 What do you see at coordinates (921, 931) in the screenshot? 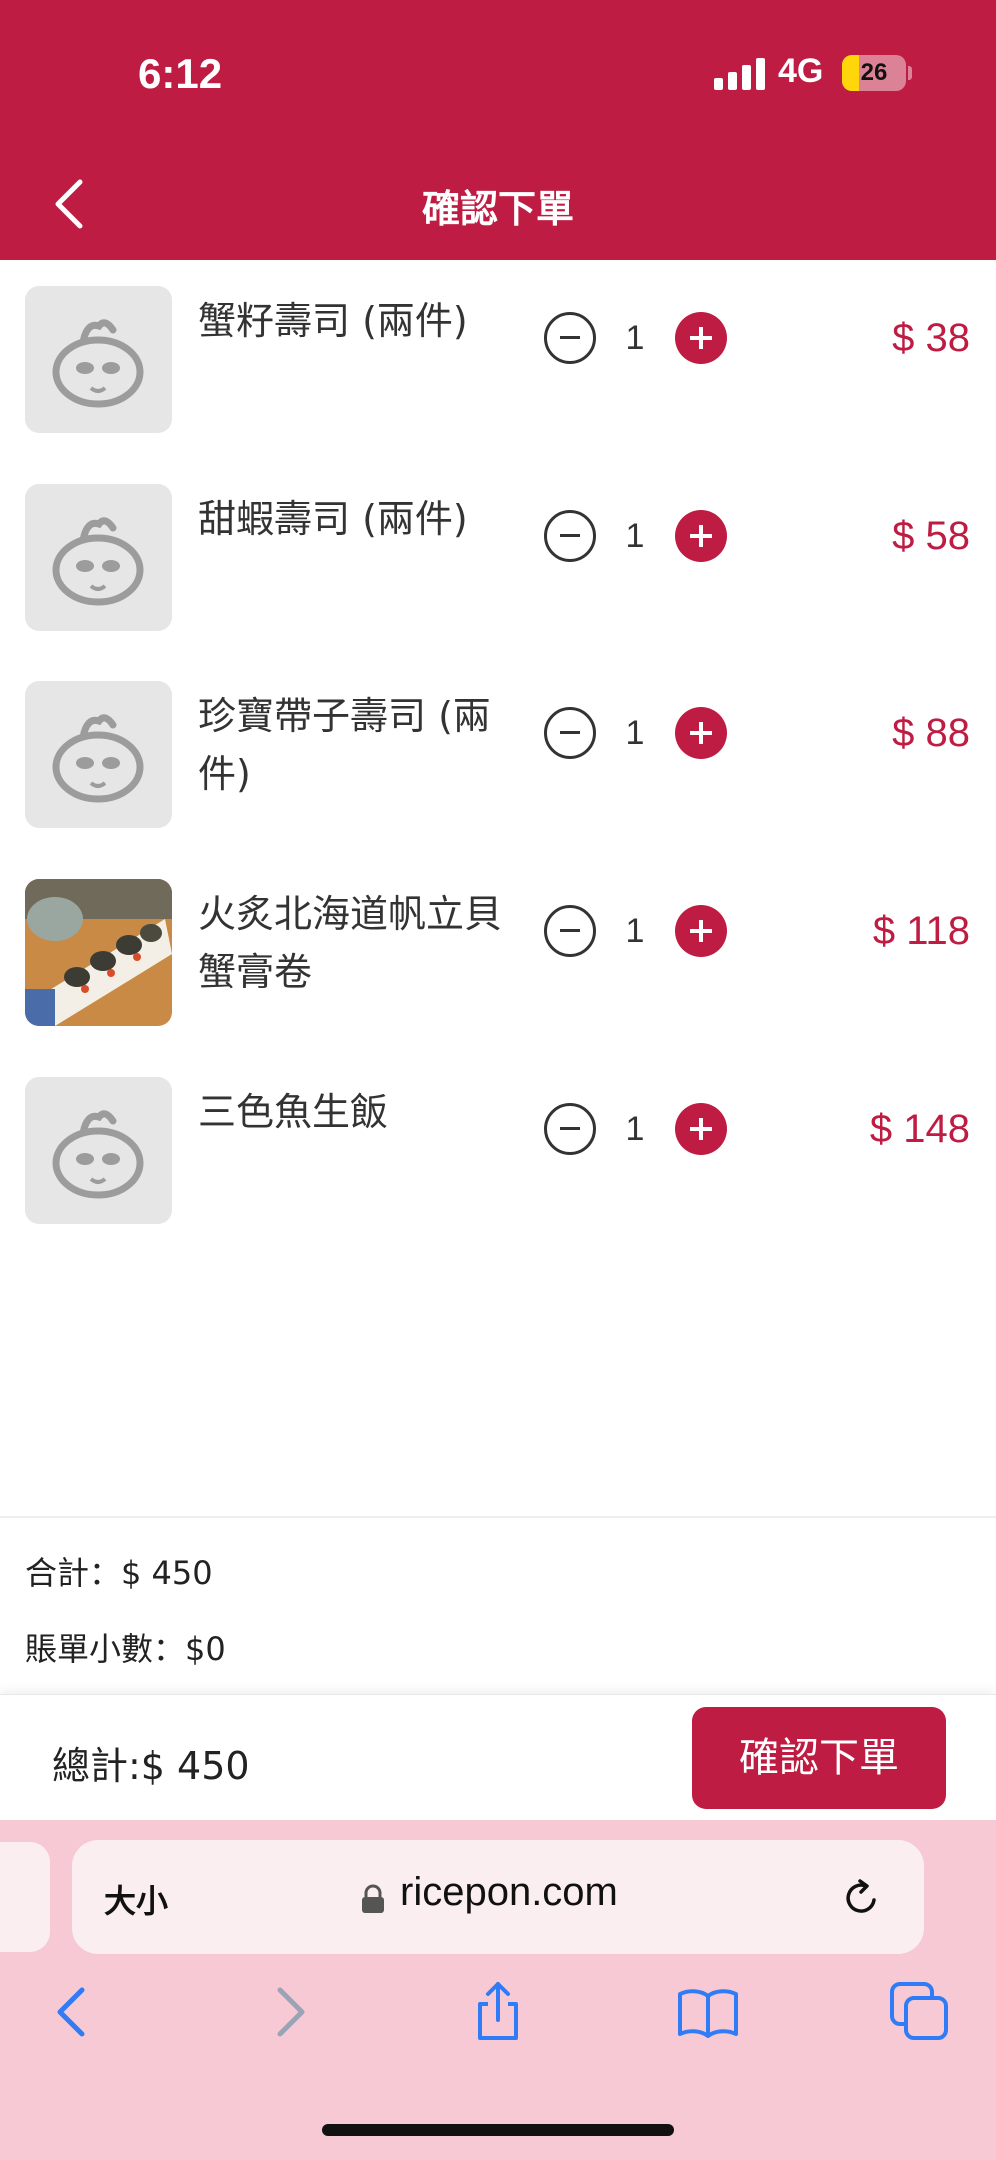
I see `item-price: $ 118` at bounding box center [921, 931].